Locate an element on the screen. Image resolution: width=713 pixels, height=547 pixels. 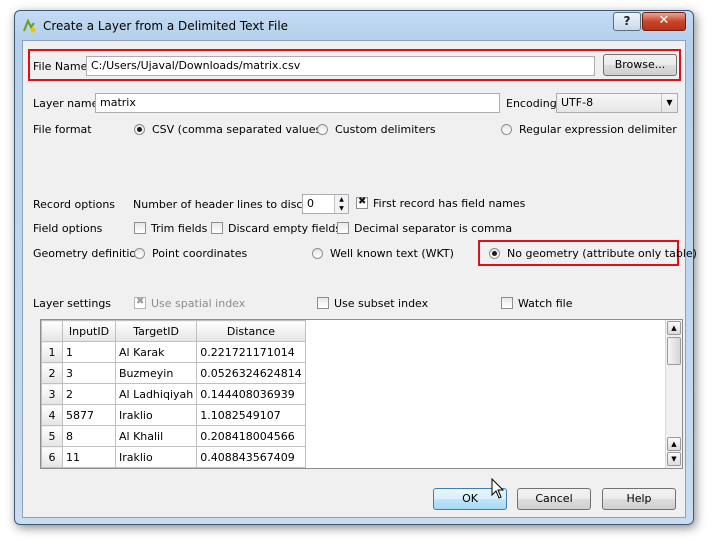
table-cell: 1.1082549107 is located at coordinates (251, 415).